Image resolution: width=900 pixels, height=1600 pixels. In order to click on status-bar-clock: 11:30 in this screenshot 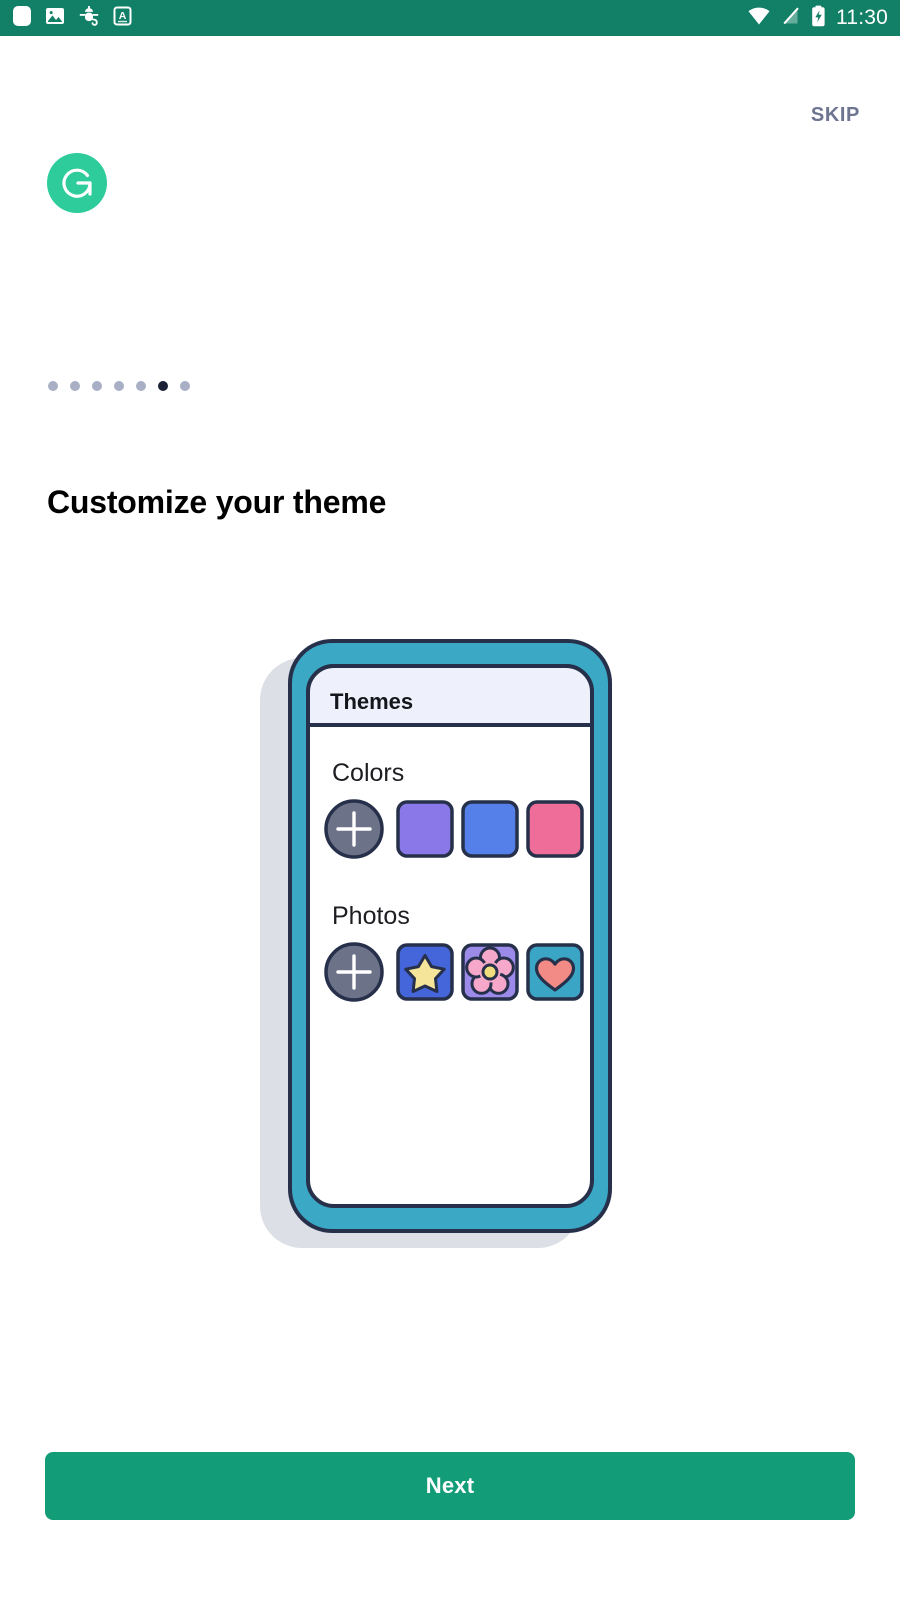, I will do `click(862, 17)`.